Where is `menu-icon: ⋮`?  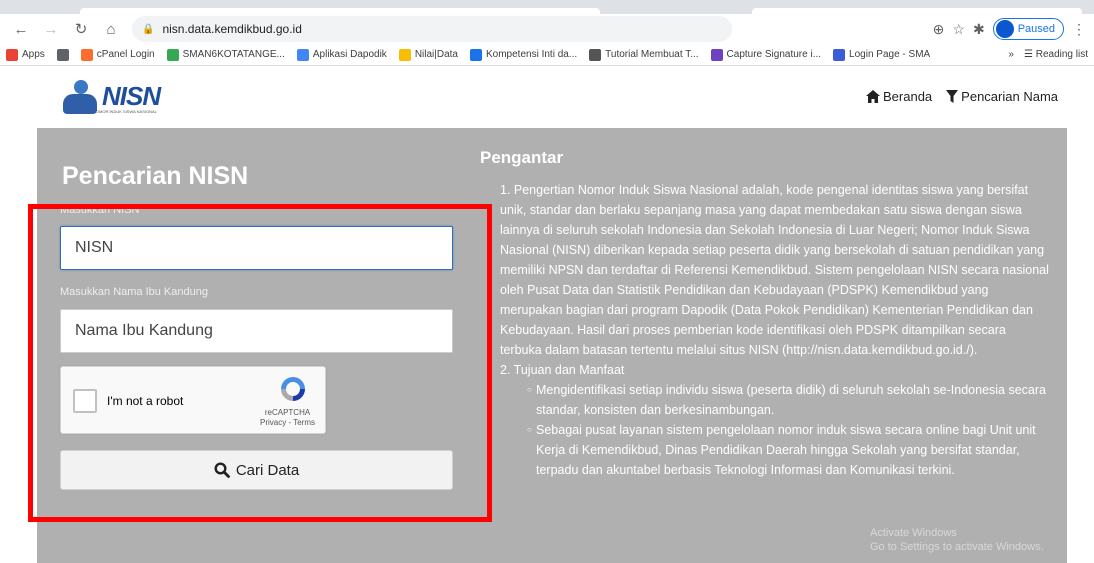 menu-icon: ⋮ is located at coordinates (1079, 29).